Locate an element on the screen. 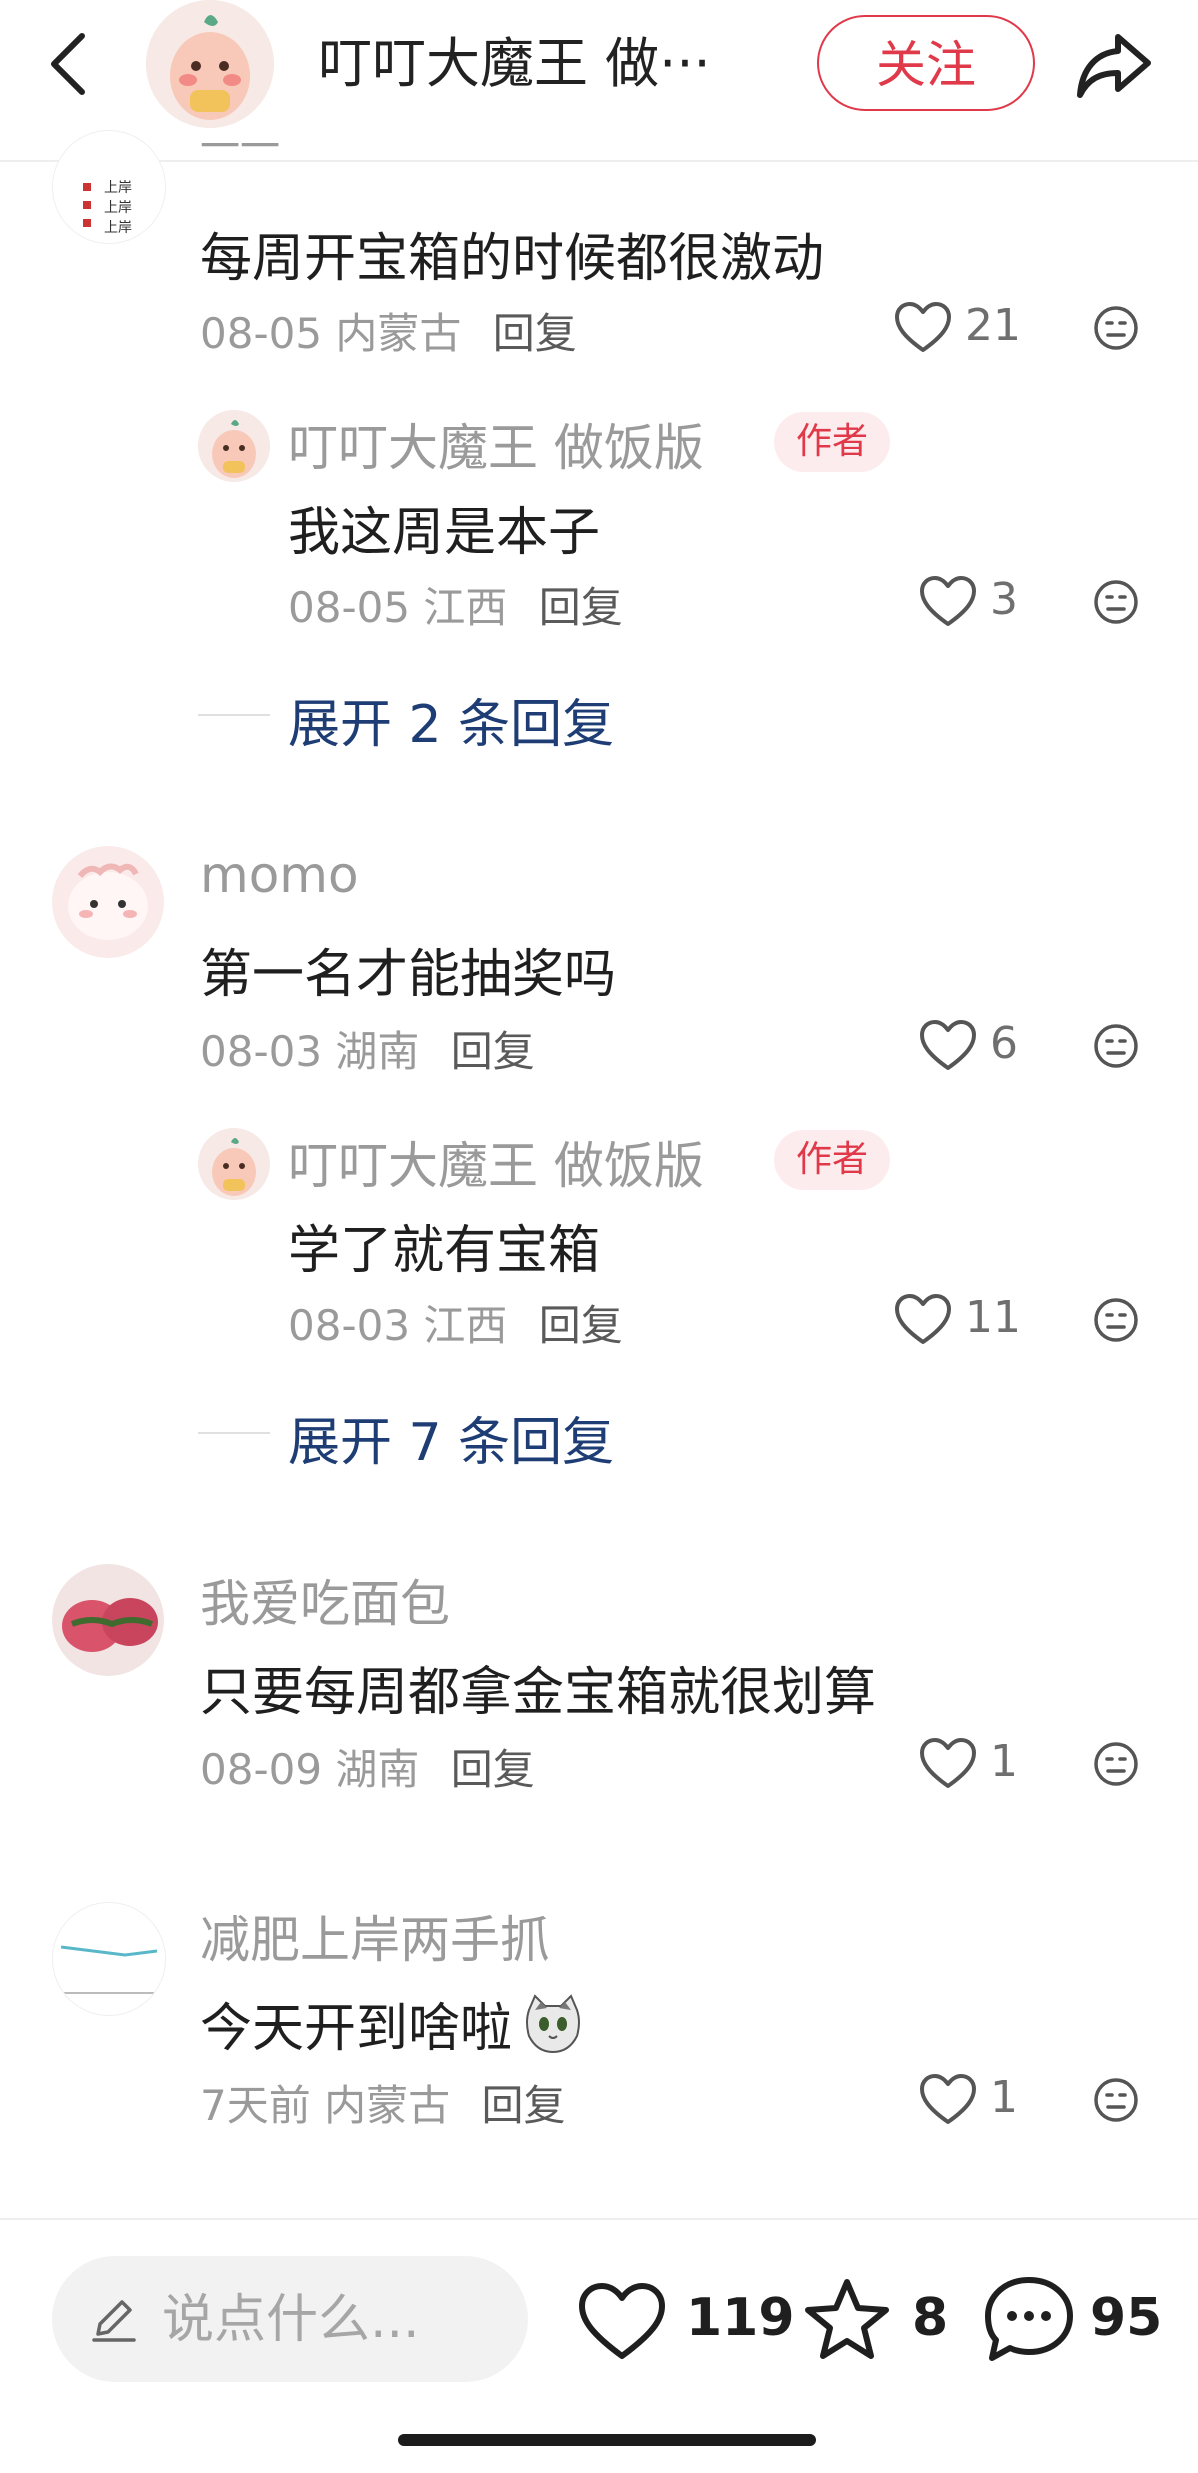 The image size is (1198, 2473). comment-date: 08-03 is located at coordinates (261, 1051).